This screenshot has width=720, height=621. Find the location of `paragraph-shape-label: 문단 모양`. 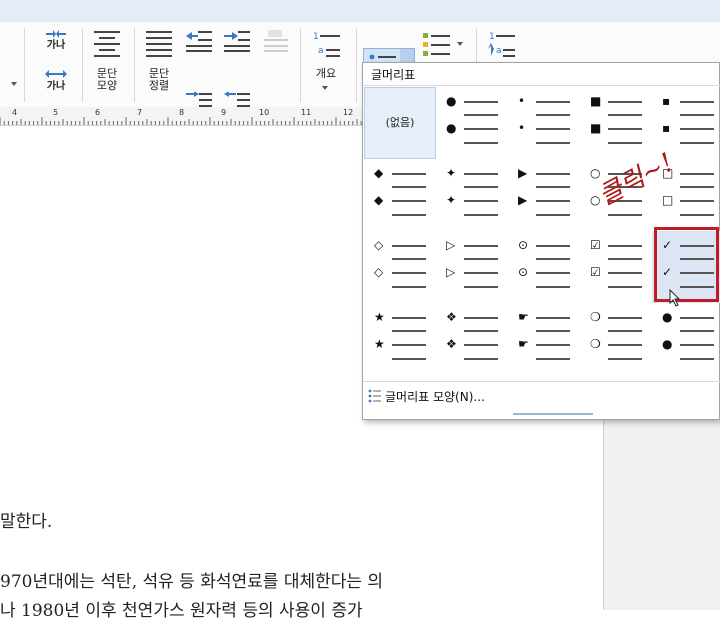

paragraph-shape-label: 문단 모양 is located at coordinates (107, 79).